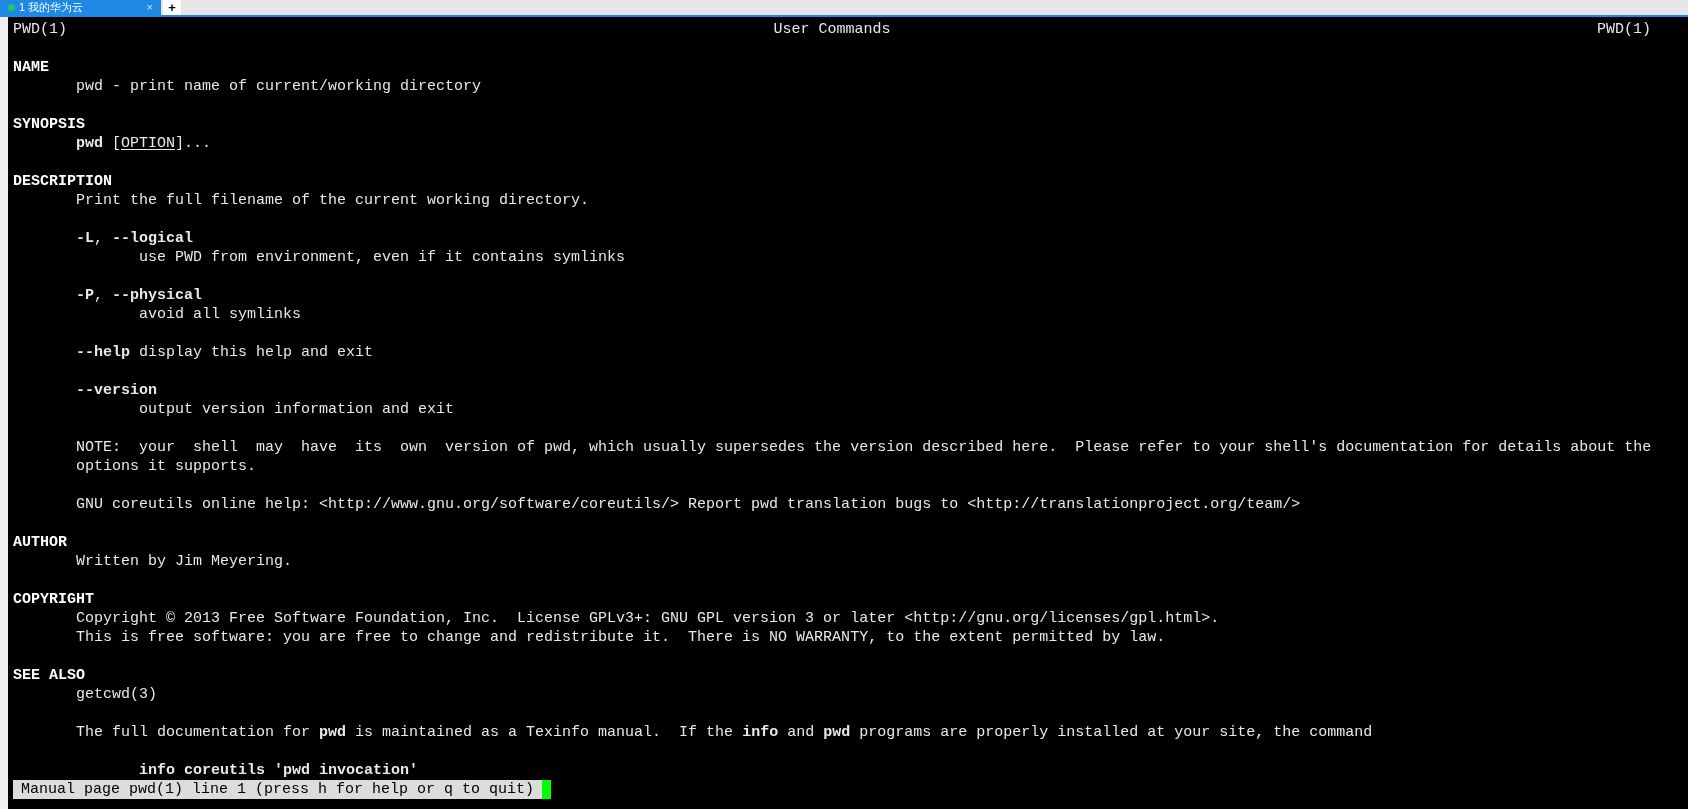 The height and width of the screenshot is (809, 1688). Describe the element at coordinates (225, 352) in the screenshot. I see `man-text: --help display this help and exit` at that location.